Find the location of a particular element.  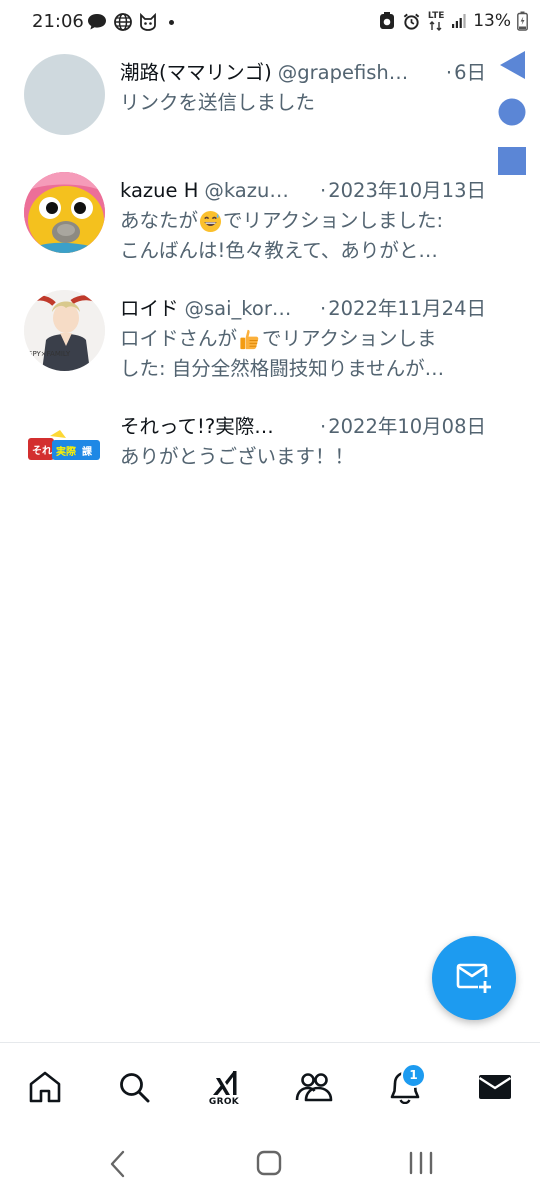

preview-line: リンクを送信しました is located at coordinates (218, 102).